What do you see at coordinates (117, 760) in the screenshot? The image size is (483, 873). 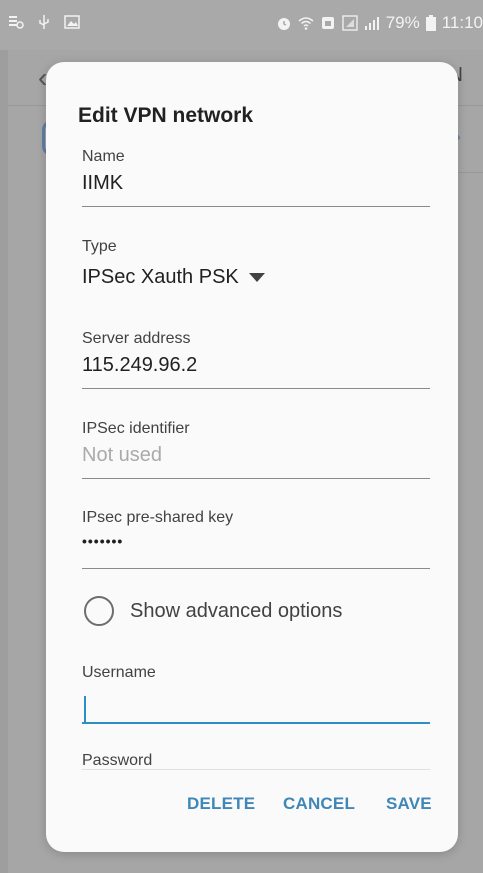 I see `password-label: Password` at bounding box center [117, 760].